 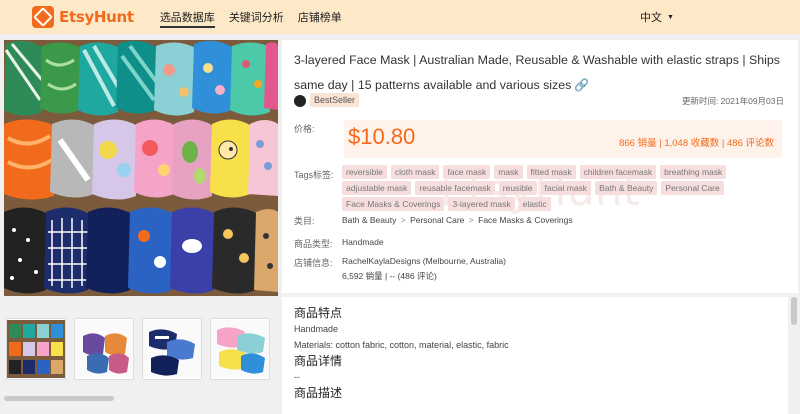 I want to click on details-heading: 商品详情, so click(x=318, y=361).